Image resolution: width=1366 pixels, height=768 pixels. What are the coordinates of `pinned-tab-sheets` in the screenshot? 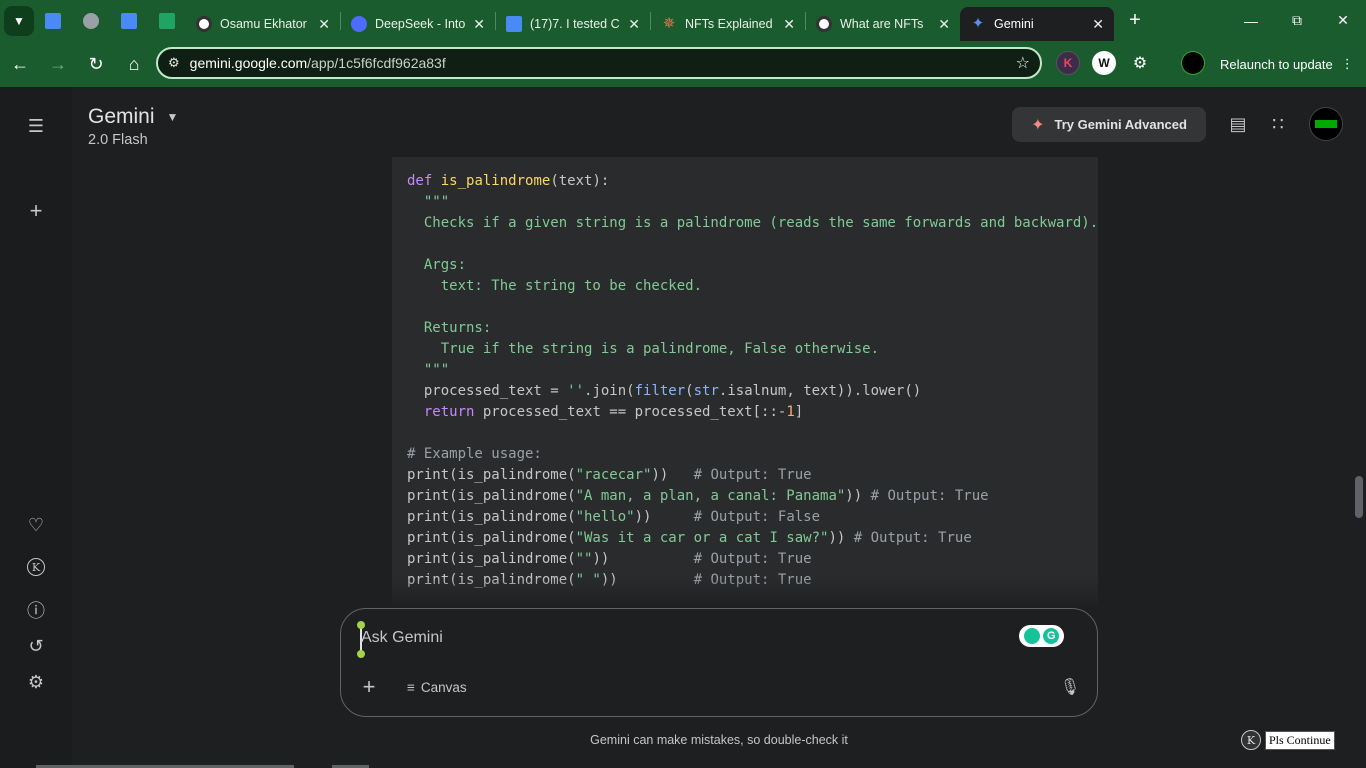 It's located at (167, 21).